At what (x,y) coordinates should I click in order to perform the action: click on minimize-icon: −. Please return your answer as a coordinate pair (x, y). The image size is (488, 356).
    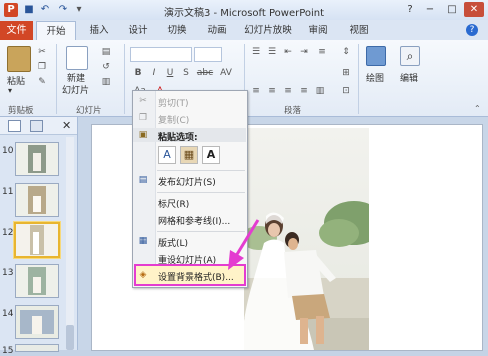
    Looking at the image, I should click on (430, 9).